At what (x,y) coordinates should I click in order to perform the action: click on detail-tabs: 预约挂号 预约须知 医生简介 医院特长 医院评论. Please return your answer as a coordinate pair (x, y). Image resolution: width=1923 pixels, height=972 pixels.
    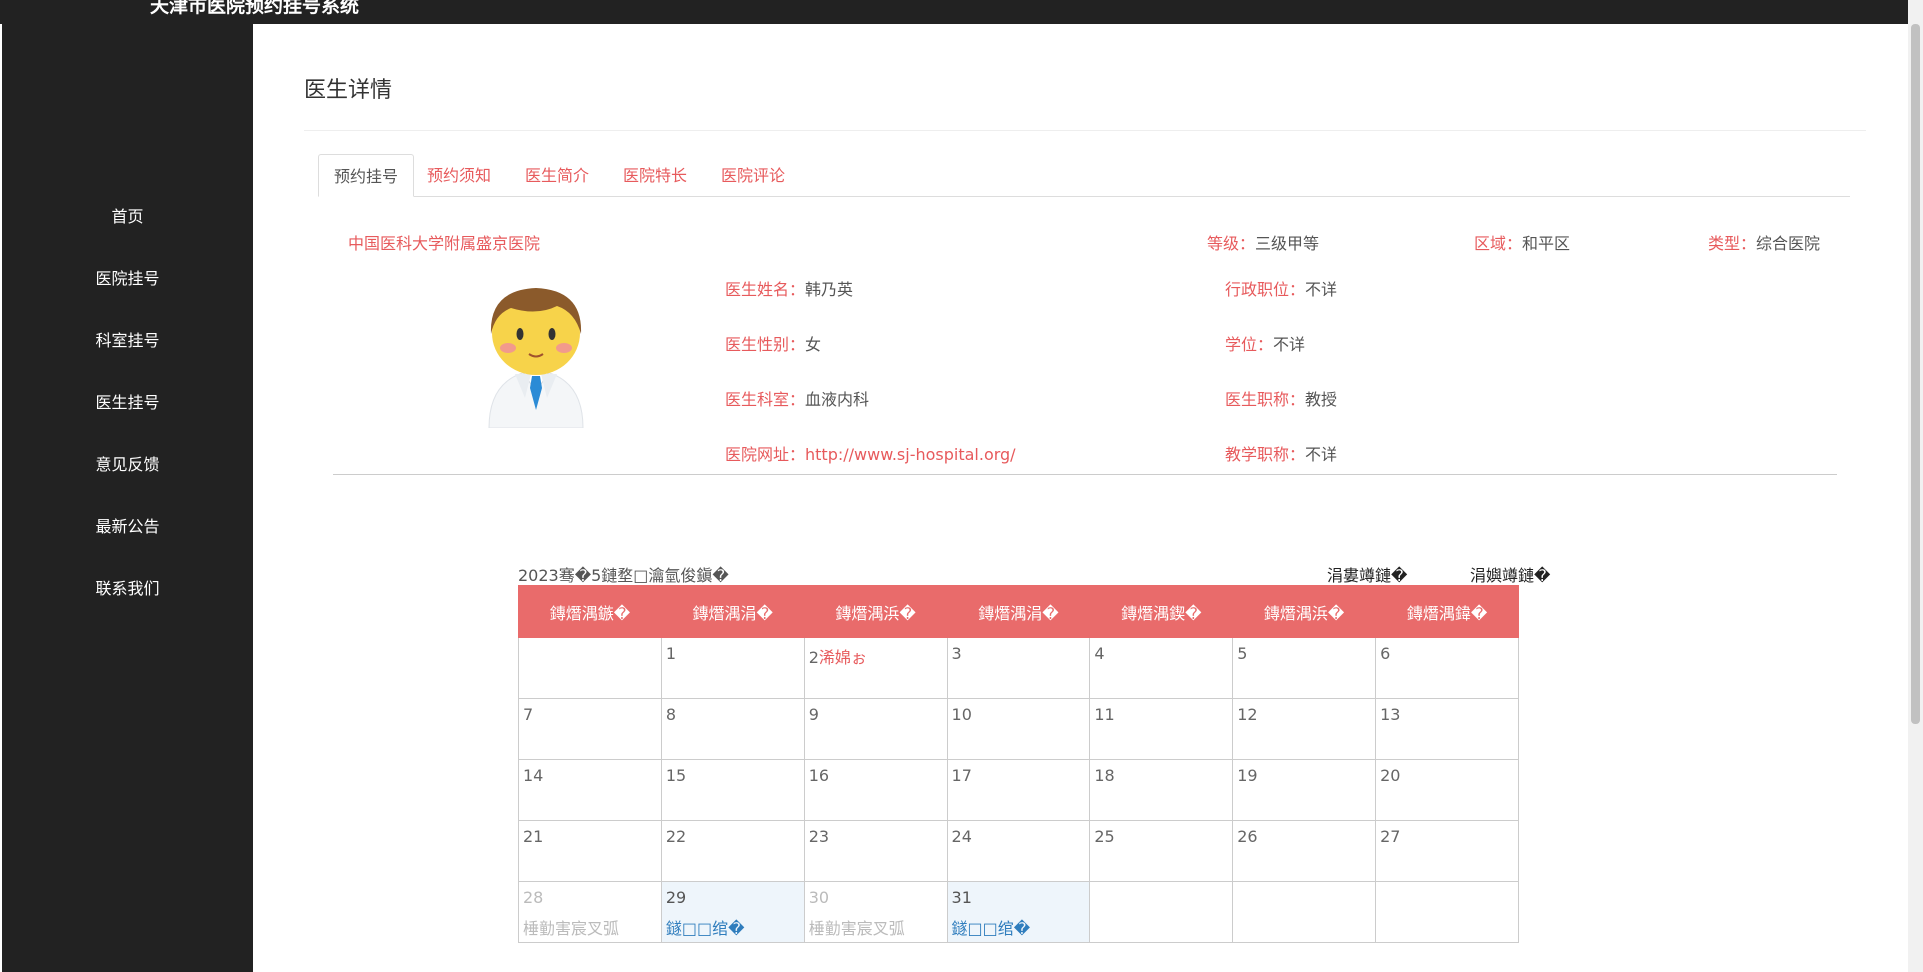
    Looking at the image, I should click on (1084, 175).